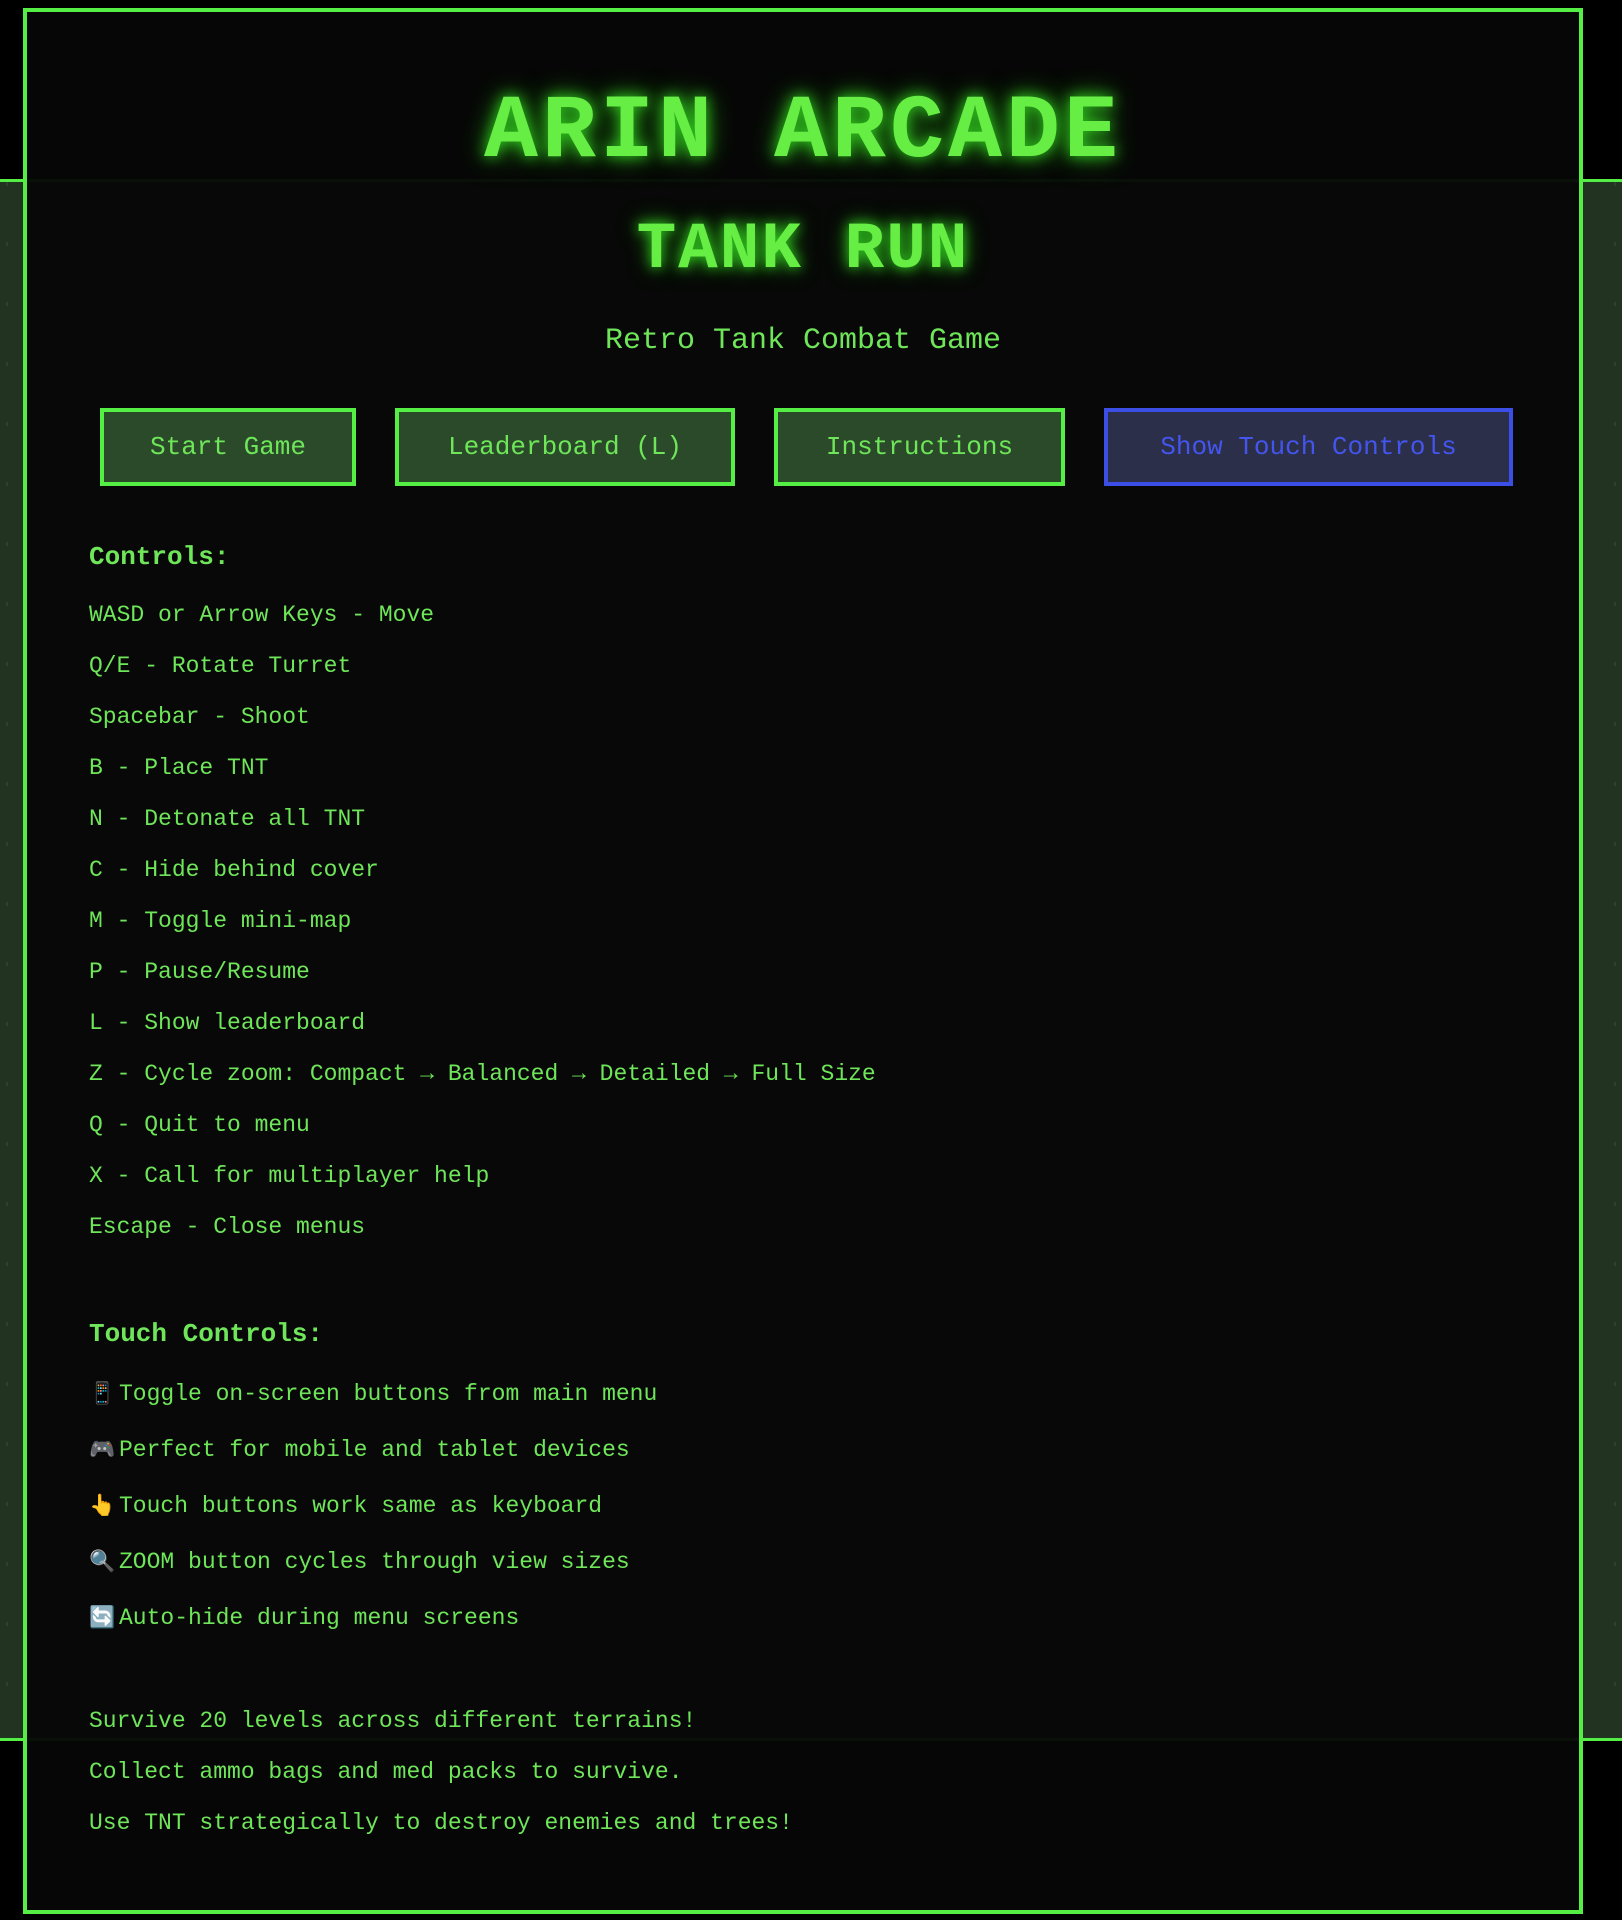  What do you see at coordinates (199, 1125) in the screenshot?
I see `control-line: Q - Quit to menu` at bounding box center [199, 1125].